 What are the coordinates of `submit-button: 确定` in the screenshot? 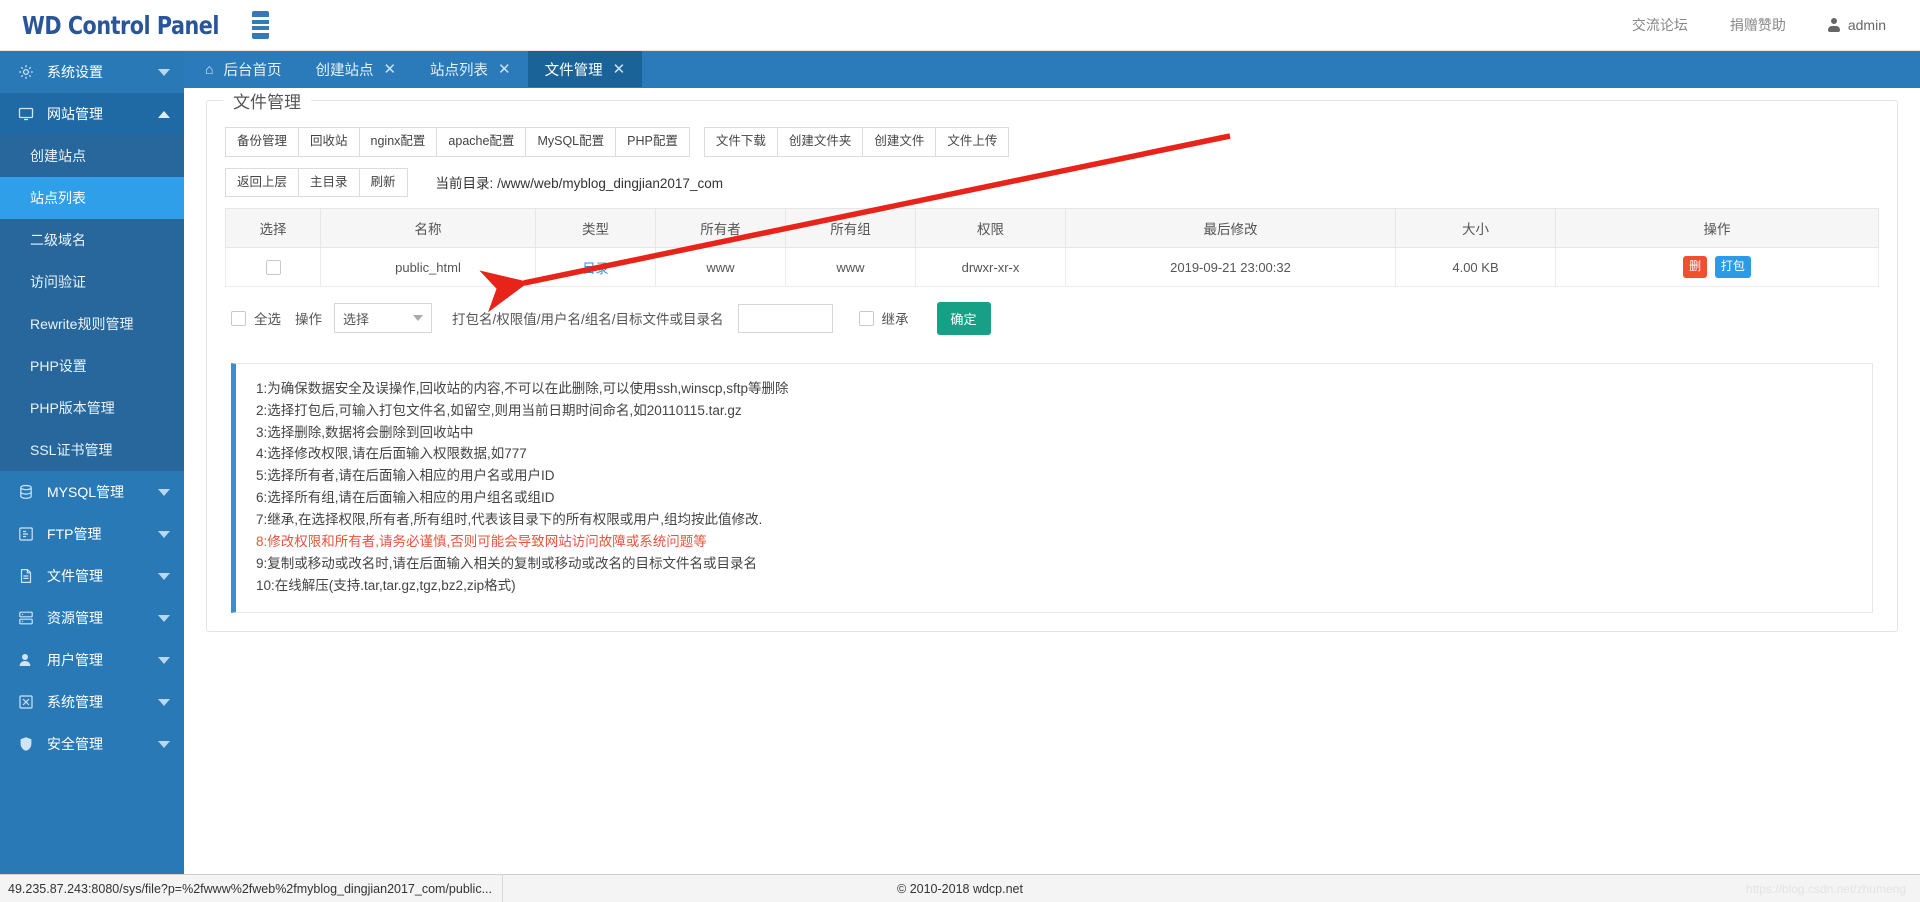 It's located at (963, 318).